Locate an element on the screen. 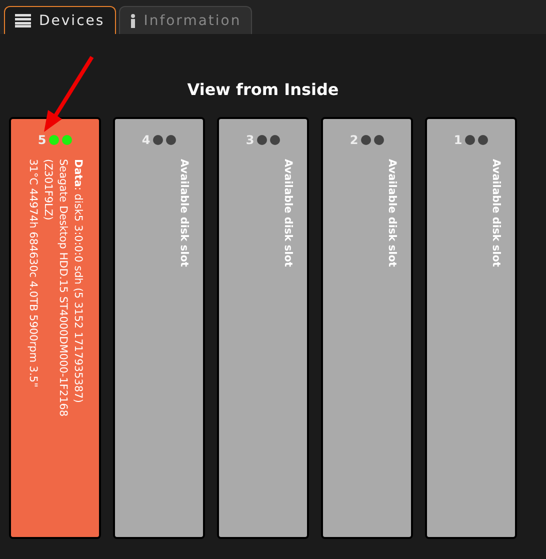 The height and width of the screenshot is (559, 546). empty-slot: 3 Available disk slot is located at coordinates (263, 328).